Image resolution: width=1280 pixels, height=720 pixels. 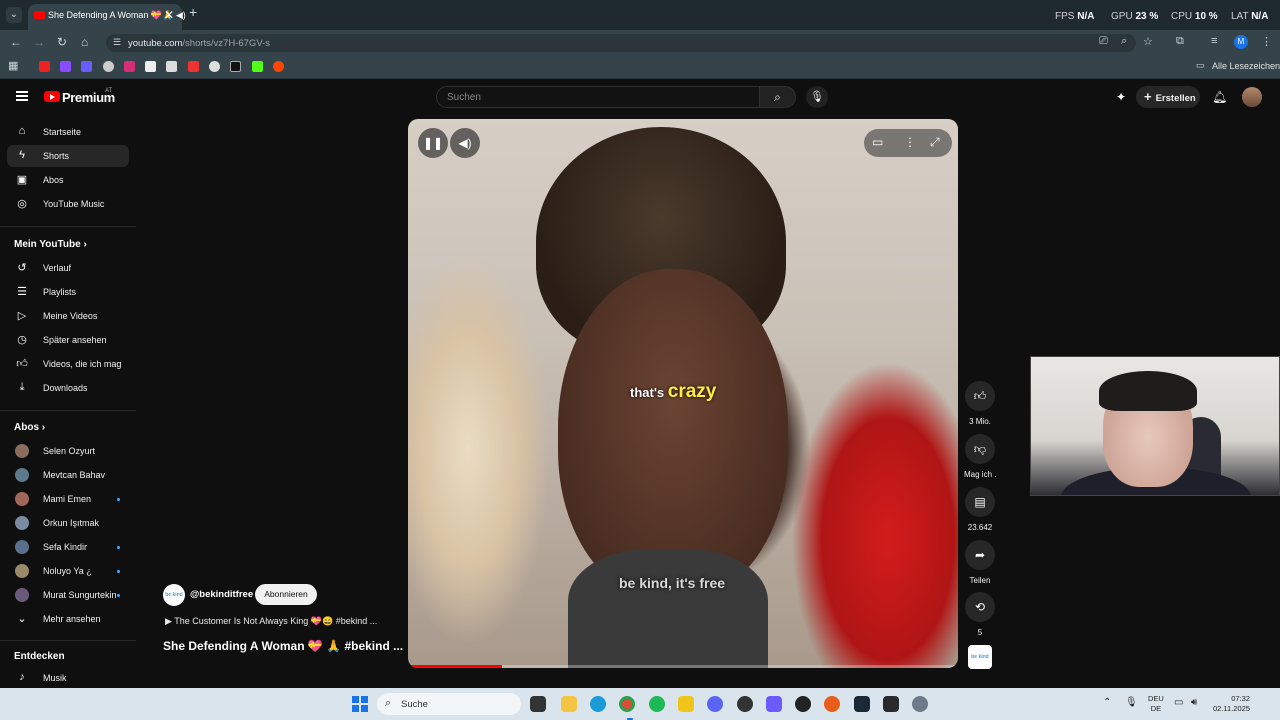 I want to click on sidebar-item-home: ⌂ Startseite, so click(x=68, y=132).